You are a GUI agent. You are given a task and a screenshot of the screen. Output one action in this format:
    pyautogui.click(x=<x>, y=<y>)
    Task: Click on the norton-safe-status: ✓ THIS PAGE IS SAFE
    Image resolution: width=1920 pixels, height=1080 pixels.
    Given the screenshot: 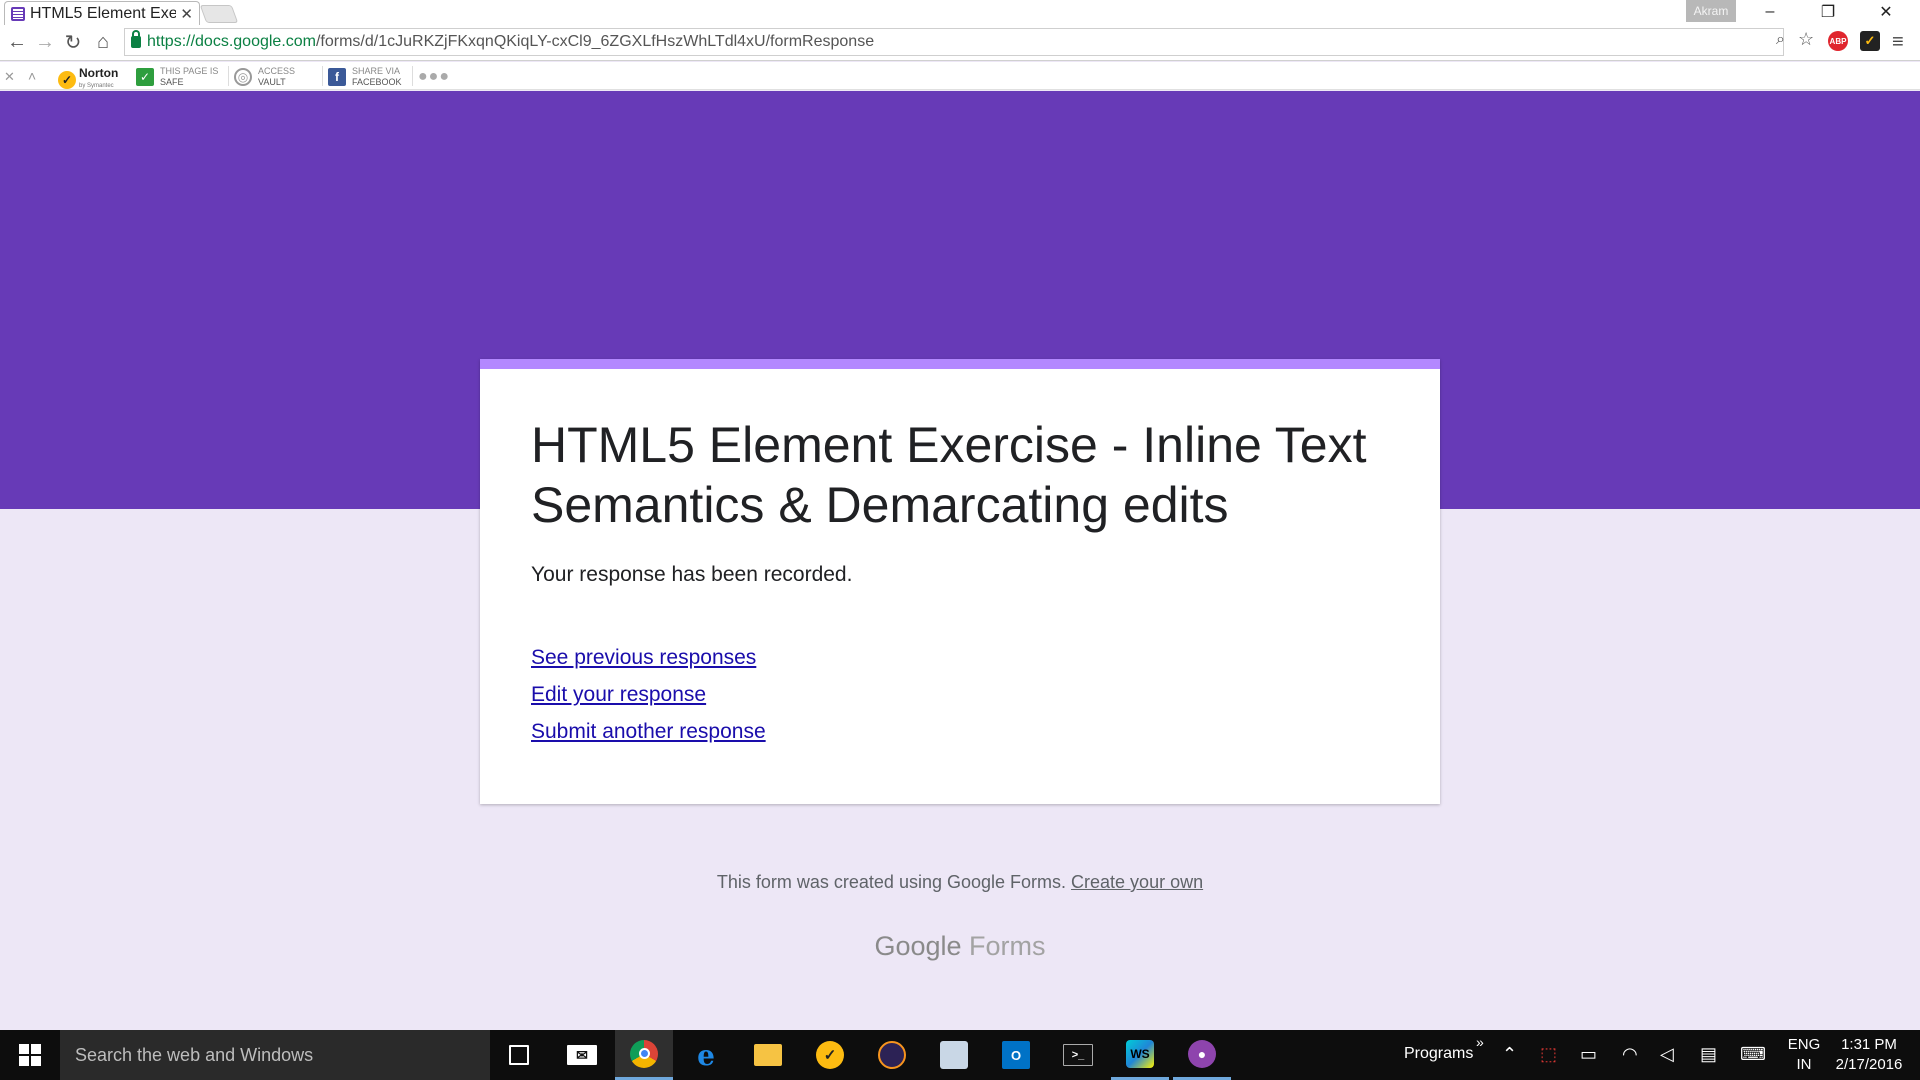 What is the action you would take?
    pyautogui.click(x=177, y=77)
    